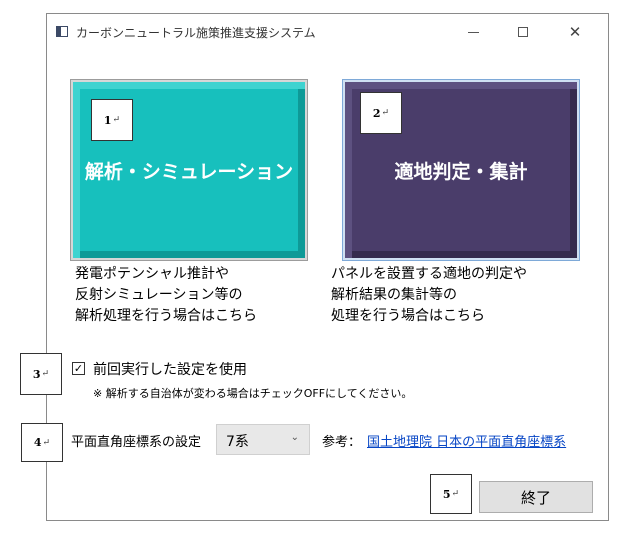  Describe the element at coordinates (237, 442) in the screenshot. I see `coordinate-system-value: 7系` at that location.